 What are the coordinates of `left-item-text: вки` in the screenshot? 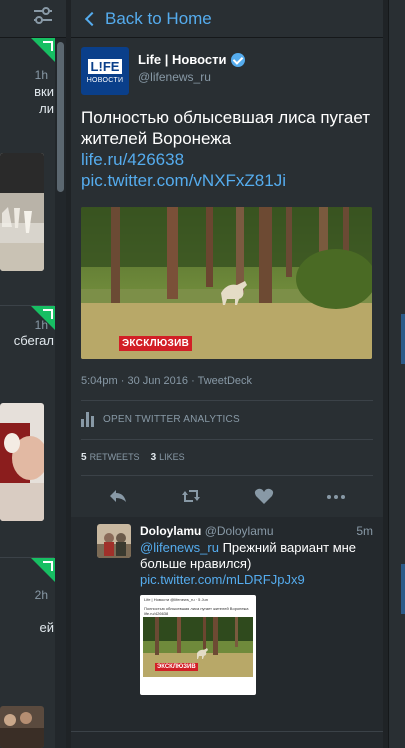 It's located at (44, 91).